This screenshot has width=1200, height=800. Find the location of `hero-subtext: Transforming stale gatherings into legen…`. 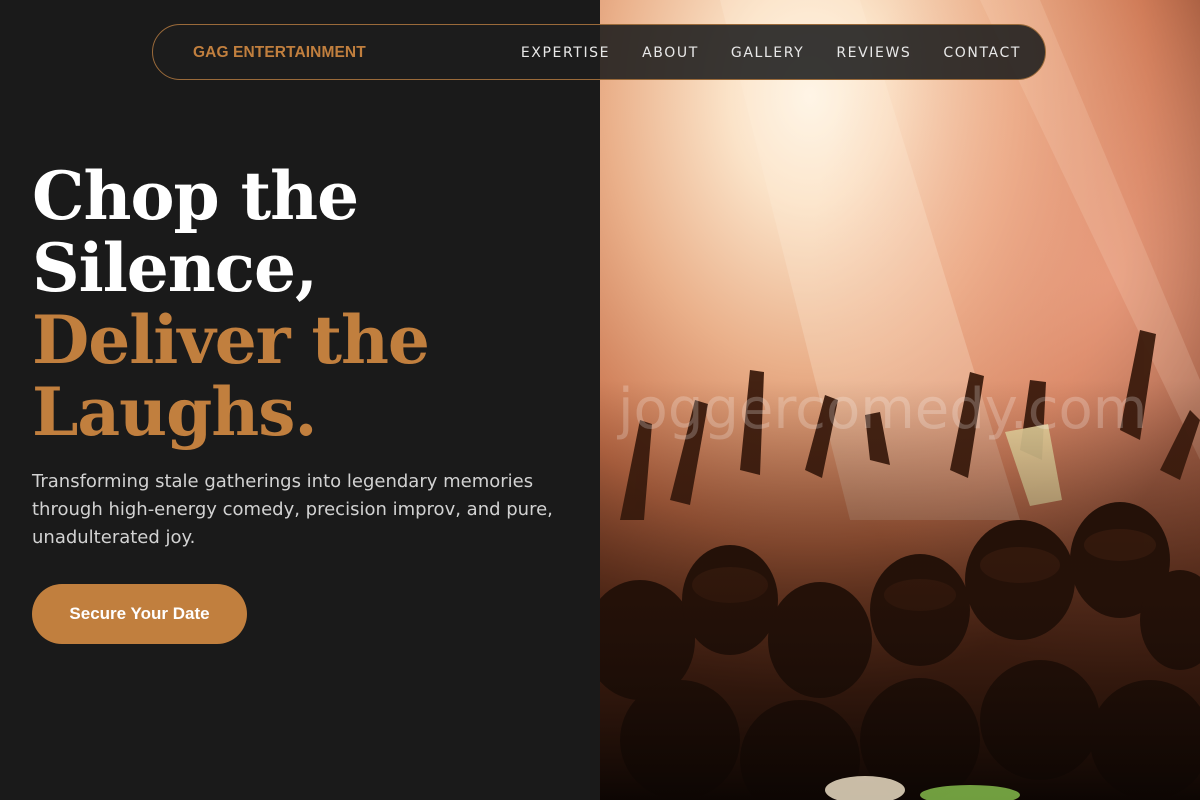

hero-subtext: Transforming stale gatherings into legen… is located at coordinates (292, 509).